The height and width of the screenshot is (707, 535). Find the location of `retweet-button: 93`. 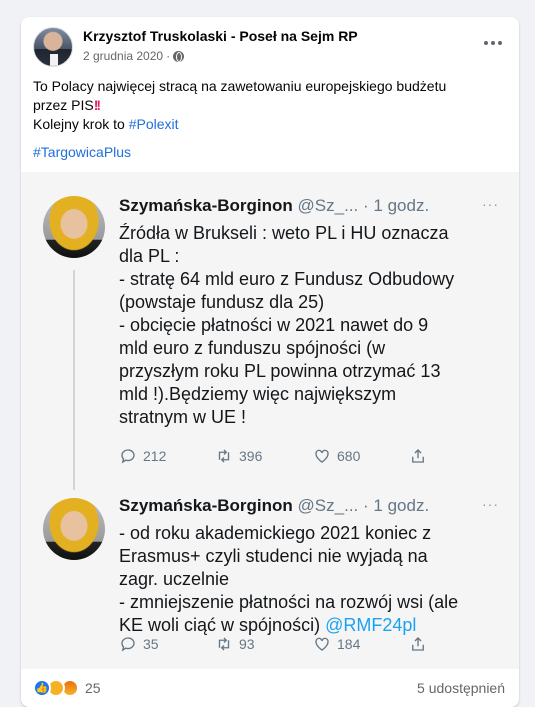

retweet-button: 93 is located at coordinates (264, 644).